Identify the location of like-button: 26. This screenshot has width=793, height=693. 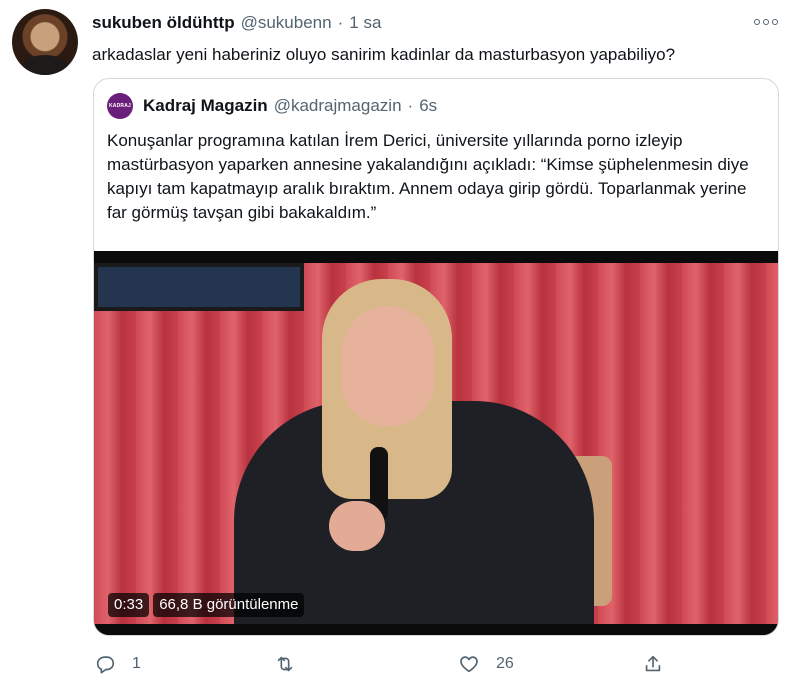
(486, 664).